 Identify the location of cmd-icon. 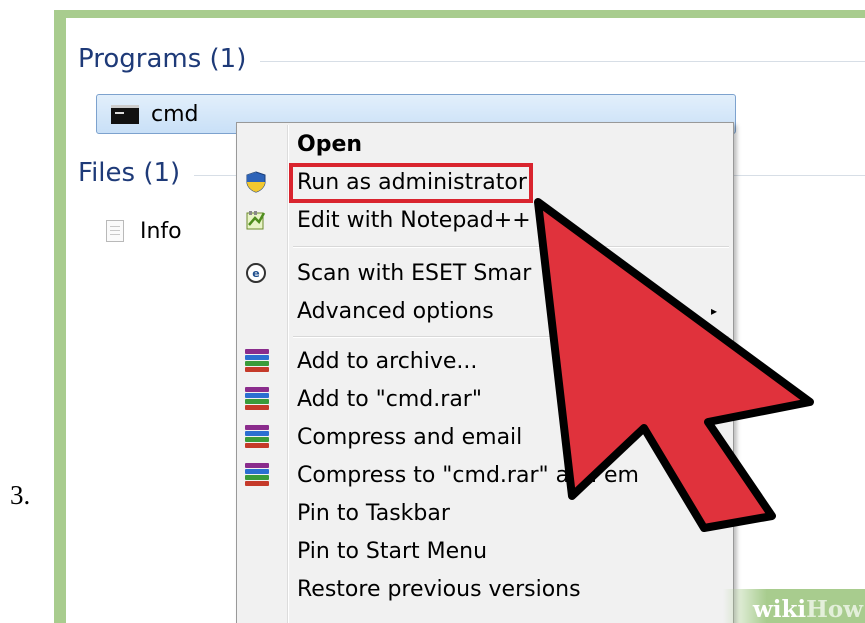
(125, 114).